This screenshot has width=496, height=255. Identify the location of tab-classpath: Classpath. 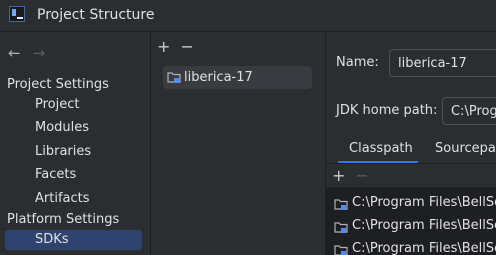
(381, 148).